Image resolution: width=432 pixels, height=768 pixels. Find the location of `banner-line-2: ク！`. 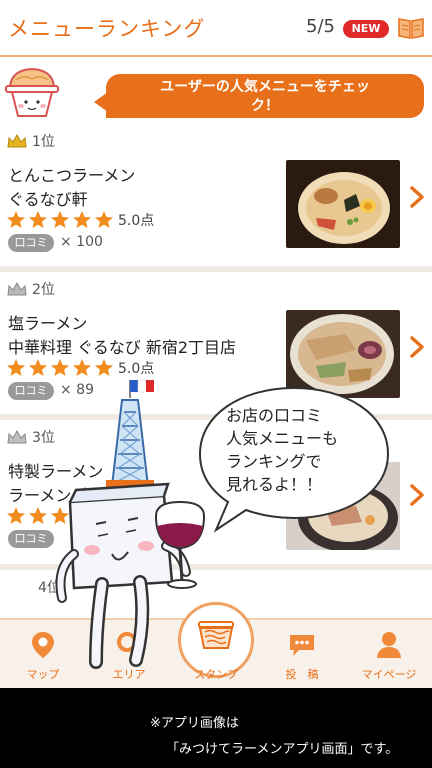

banner-line-2: ク！ is located at coordinates (265, 106).